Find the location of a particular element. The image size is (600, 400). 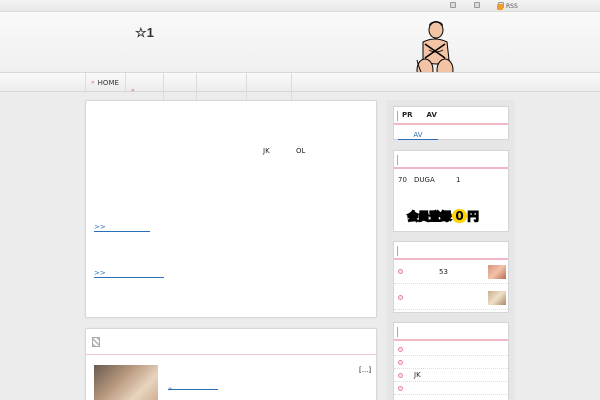

widget-link: AV is located at coordinates (418, 135).